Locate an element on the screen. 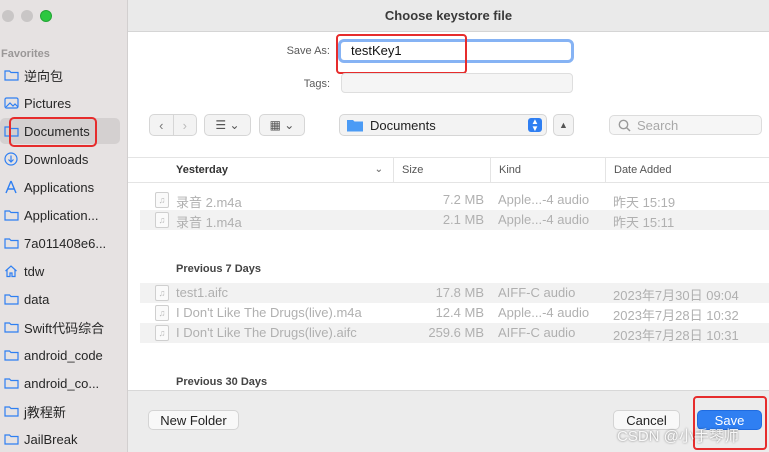 This screenshot has height=452, width=769. applications-icon is located at coordinates (11, 187).